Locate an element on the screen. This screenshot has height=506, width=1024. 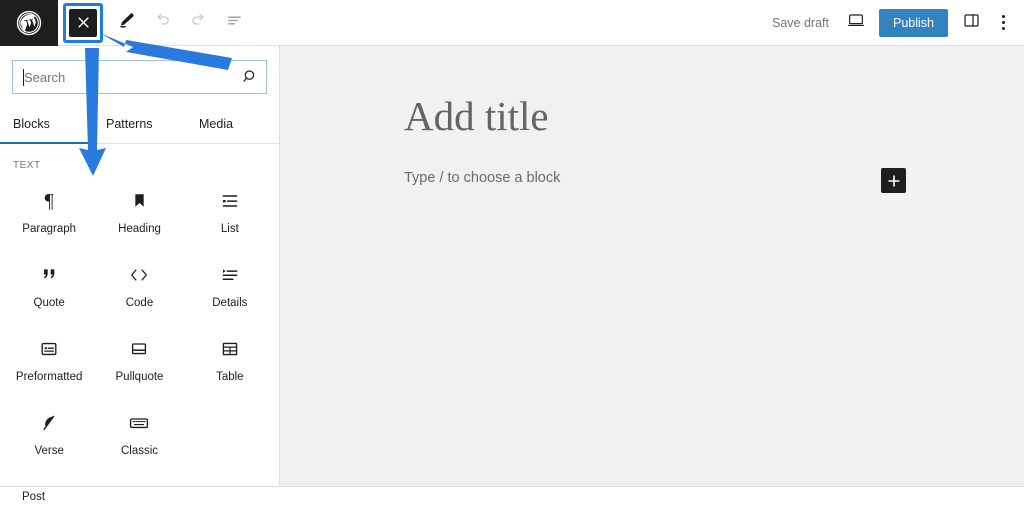
tab-patterns-label: Patterns is located at coordinates (129, 123).